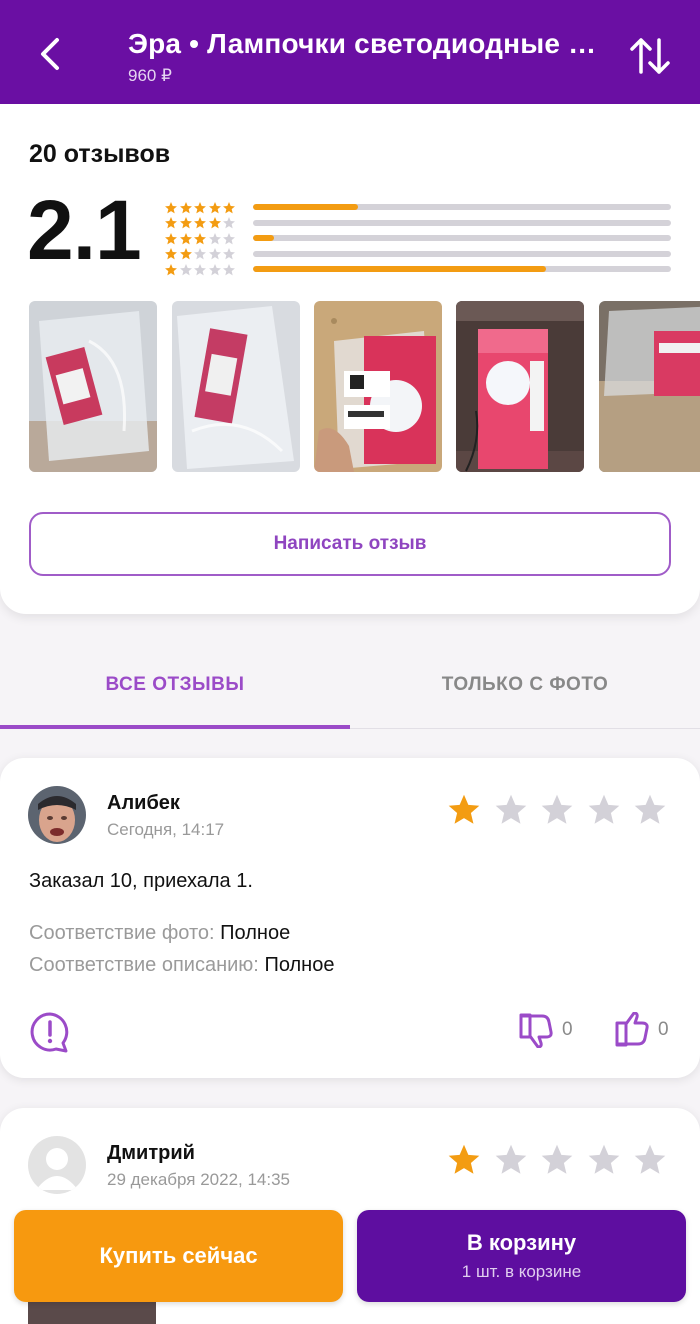 Image resolution: width=700 pixels, height=1324 pixels. What do you see at coordinates (462, 243) in the screenshot?
I see `rating-distribution-bars` at bounding box center [462, 243].